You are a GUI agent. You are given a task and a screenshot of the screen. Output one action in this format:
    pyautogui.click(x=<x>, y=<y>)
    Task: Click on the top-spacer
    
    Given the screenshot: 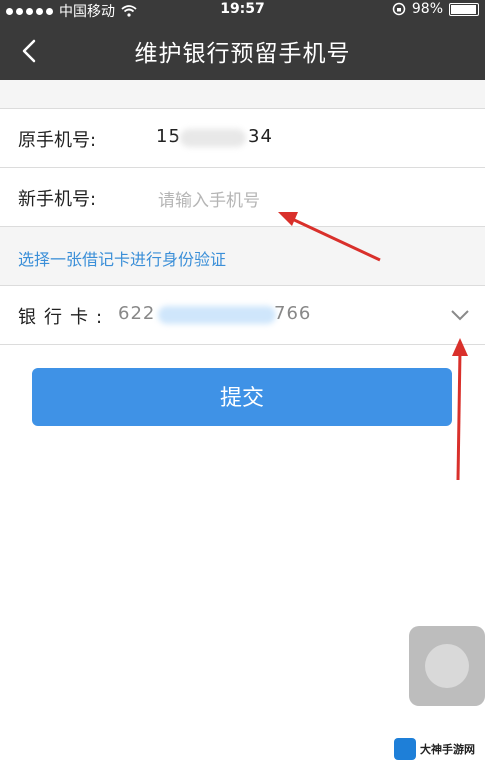 What is the action you would take?
    pyautogui.click(x=242, y=94)
    